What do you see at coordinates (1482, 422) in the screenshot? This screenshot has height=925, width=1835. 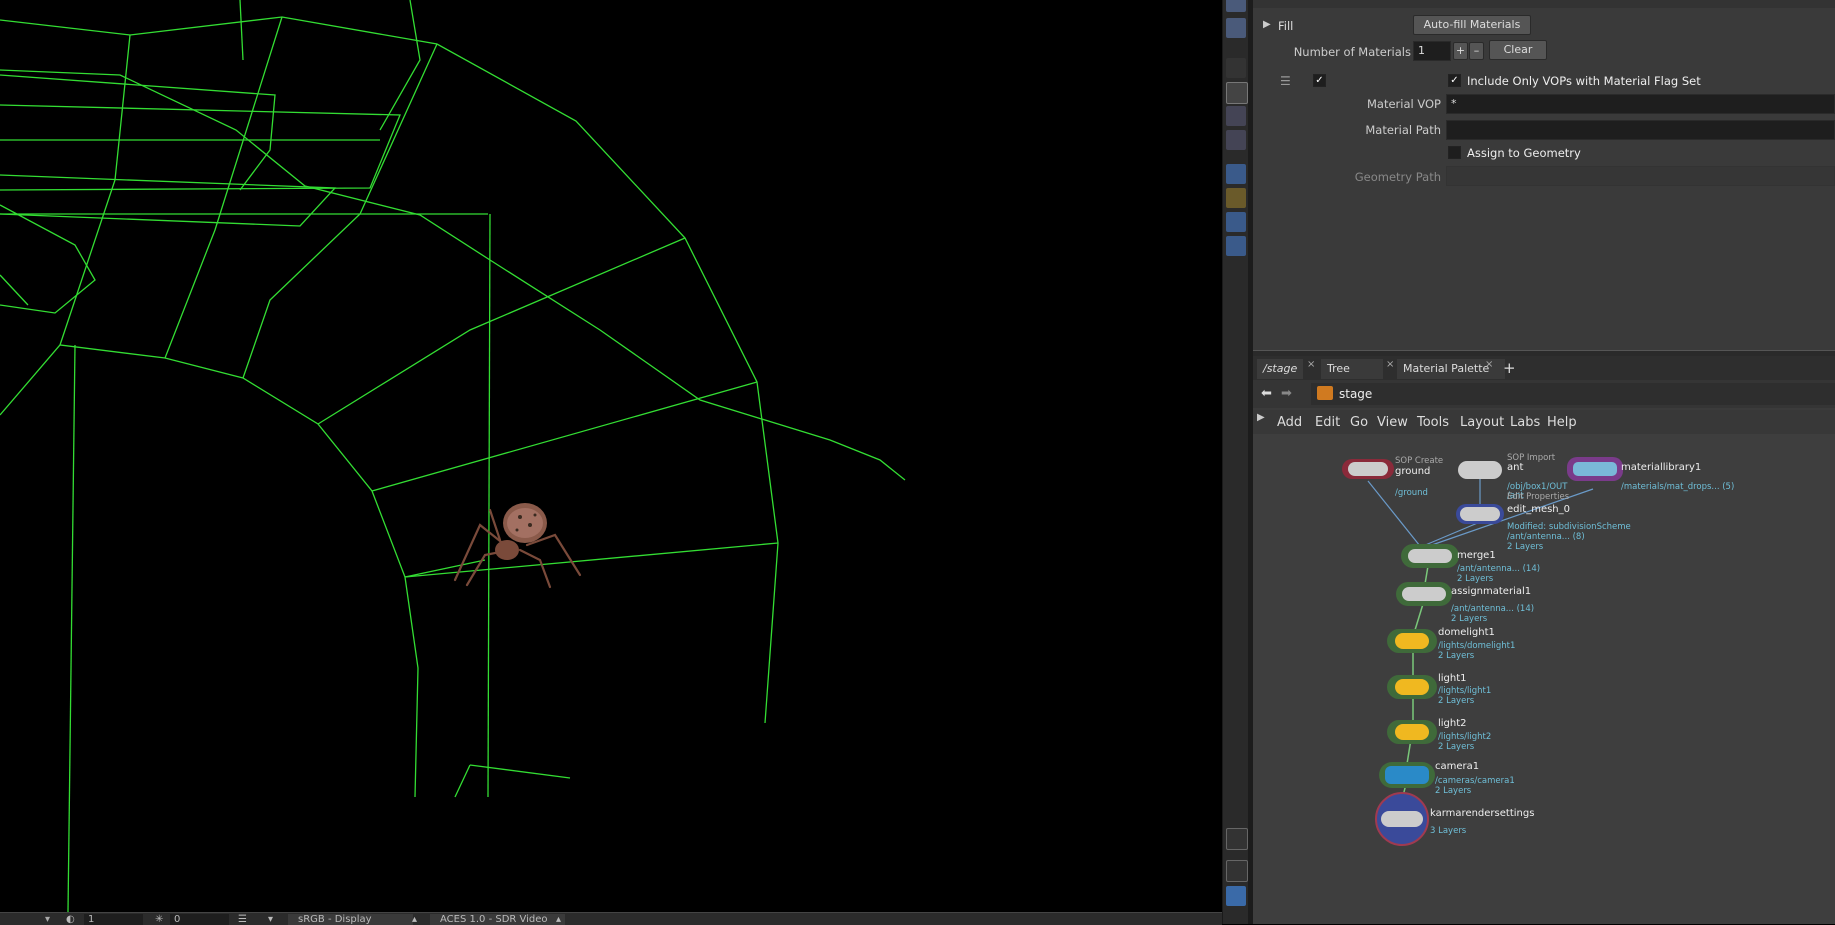 I see `menu-layout: Layout` at bounding box center [1482, 422].